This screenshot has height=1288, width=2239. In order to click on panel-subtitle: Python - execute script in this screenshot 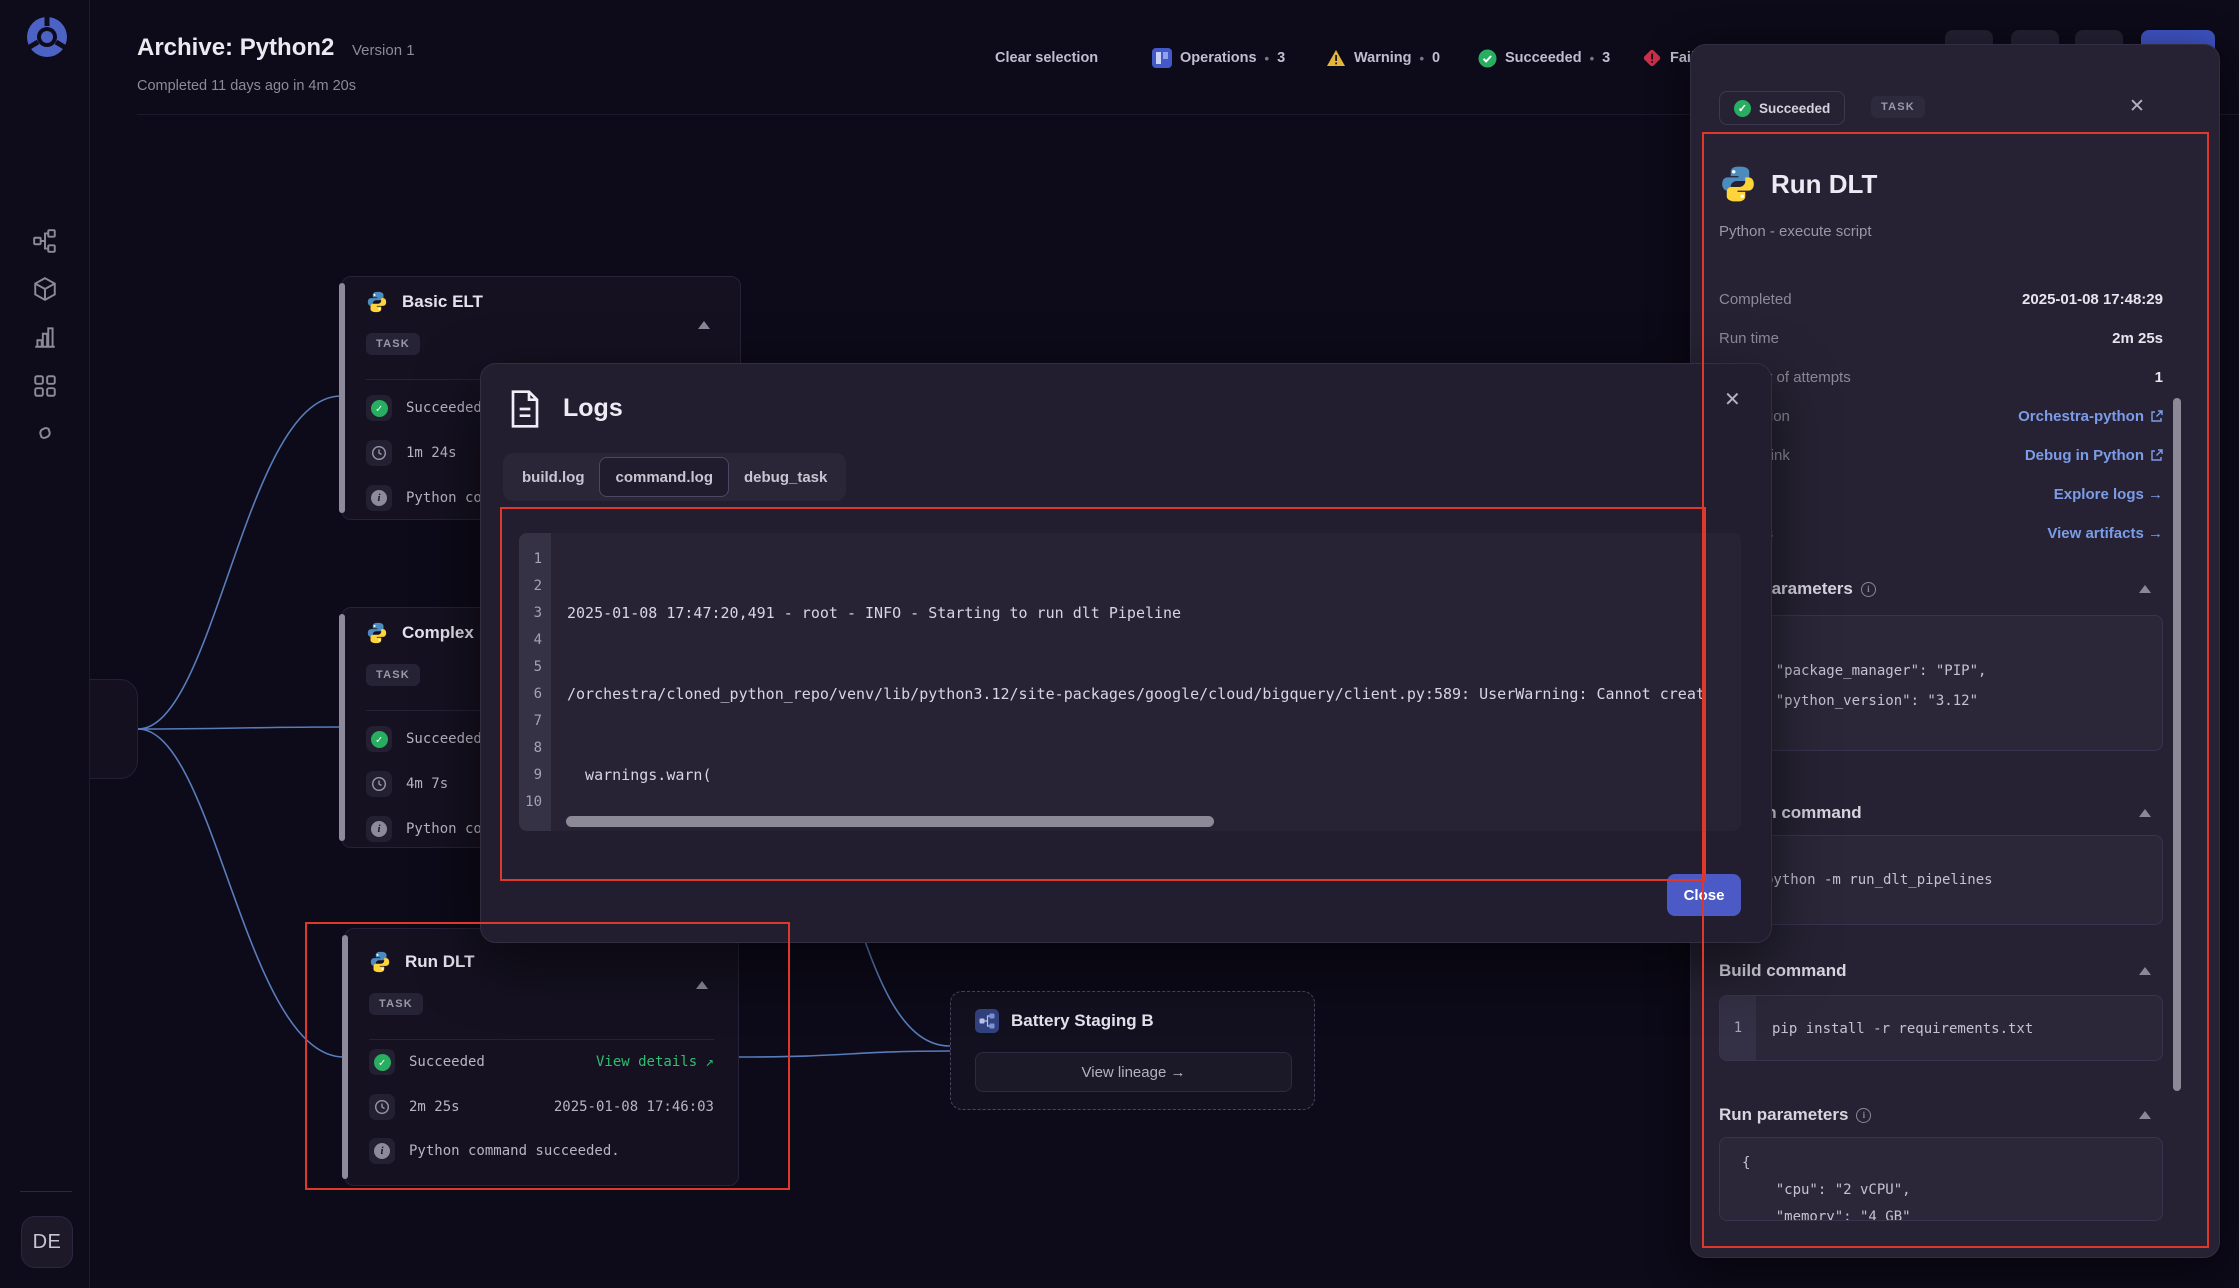, I will do `click(1795, 231)`.